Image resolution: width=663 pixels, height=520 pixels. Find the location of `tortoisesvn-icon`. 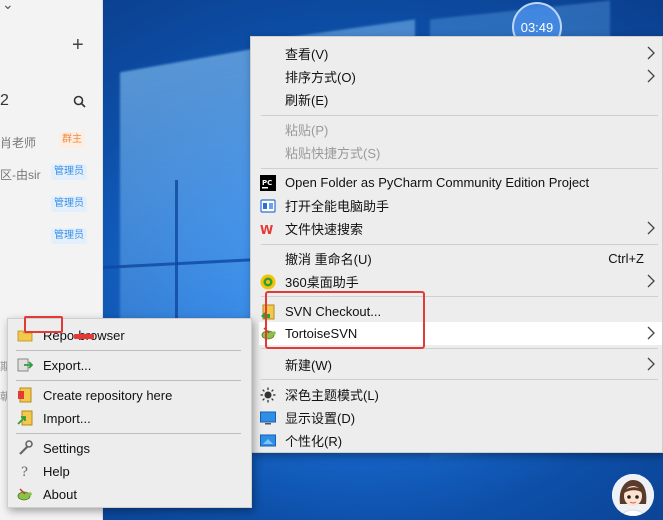

tortoisesvn-icon is located at coordinates (268, 333).